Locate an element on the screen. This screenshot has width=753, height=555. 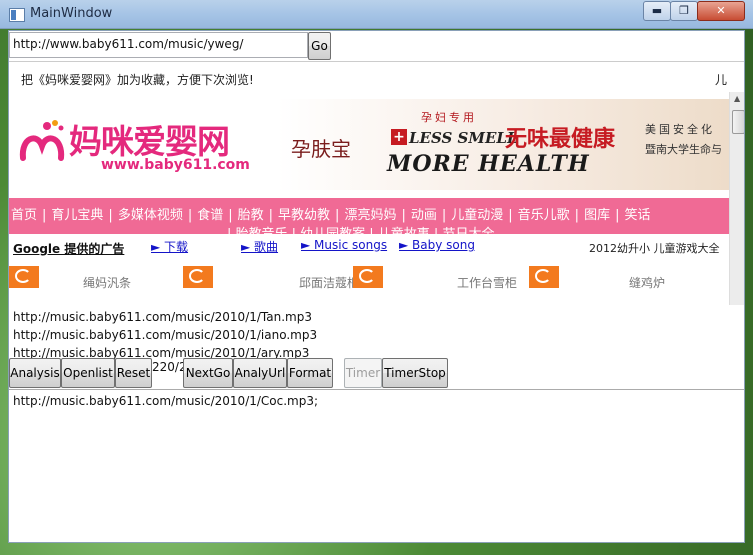
go-button: Go is located at coordinates (319, 46).